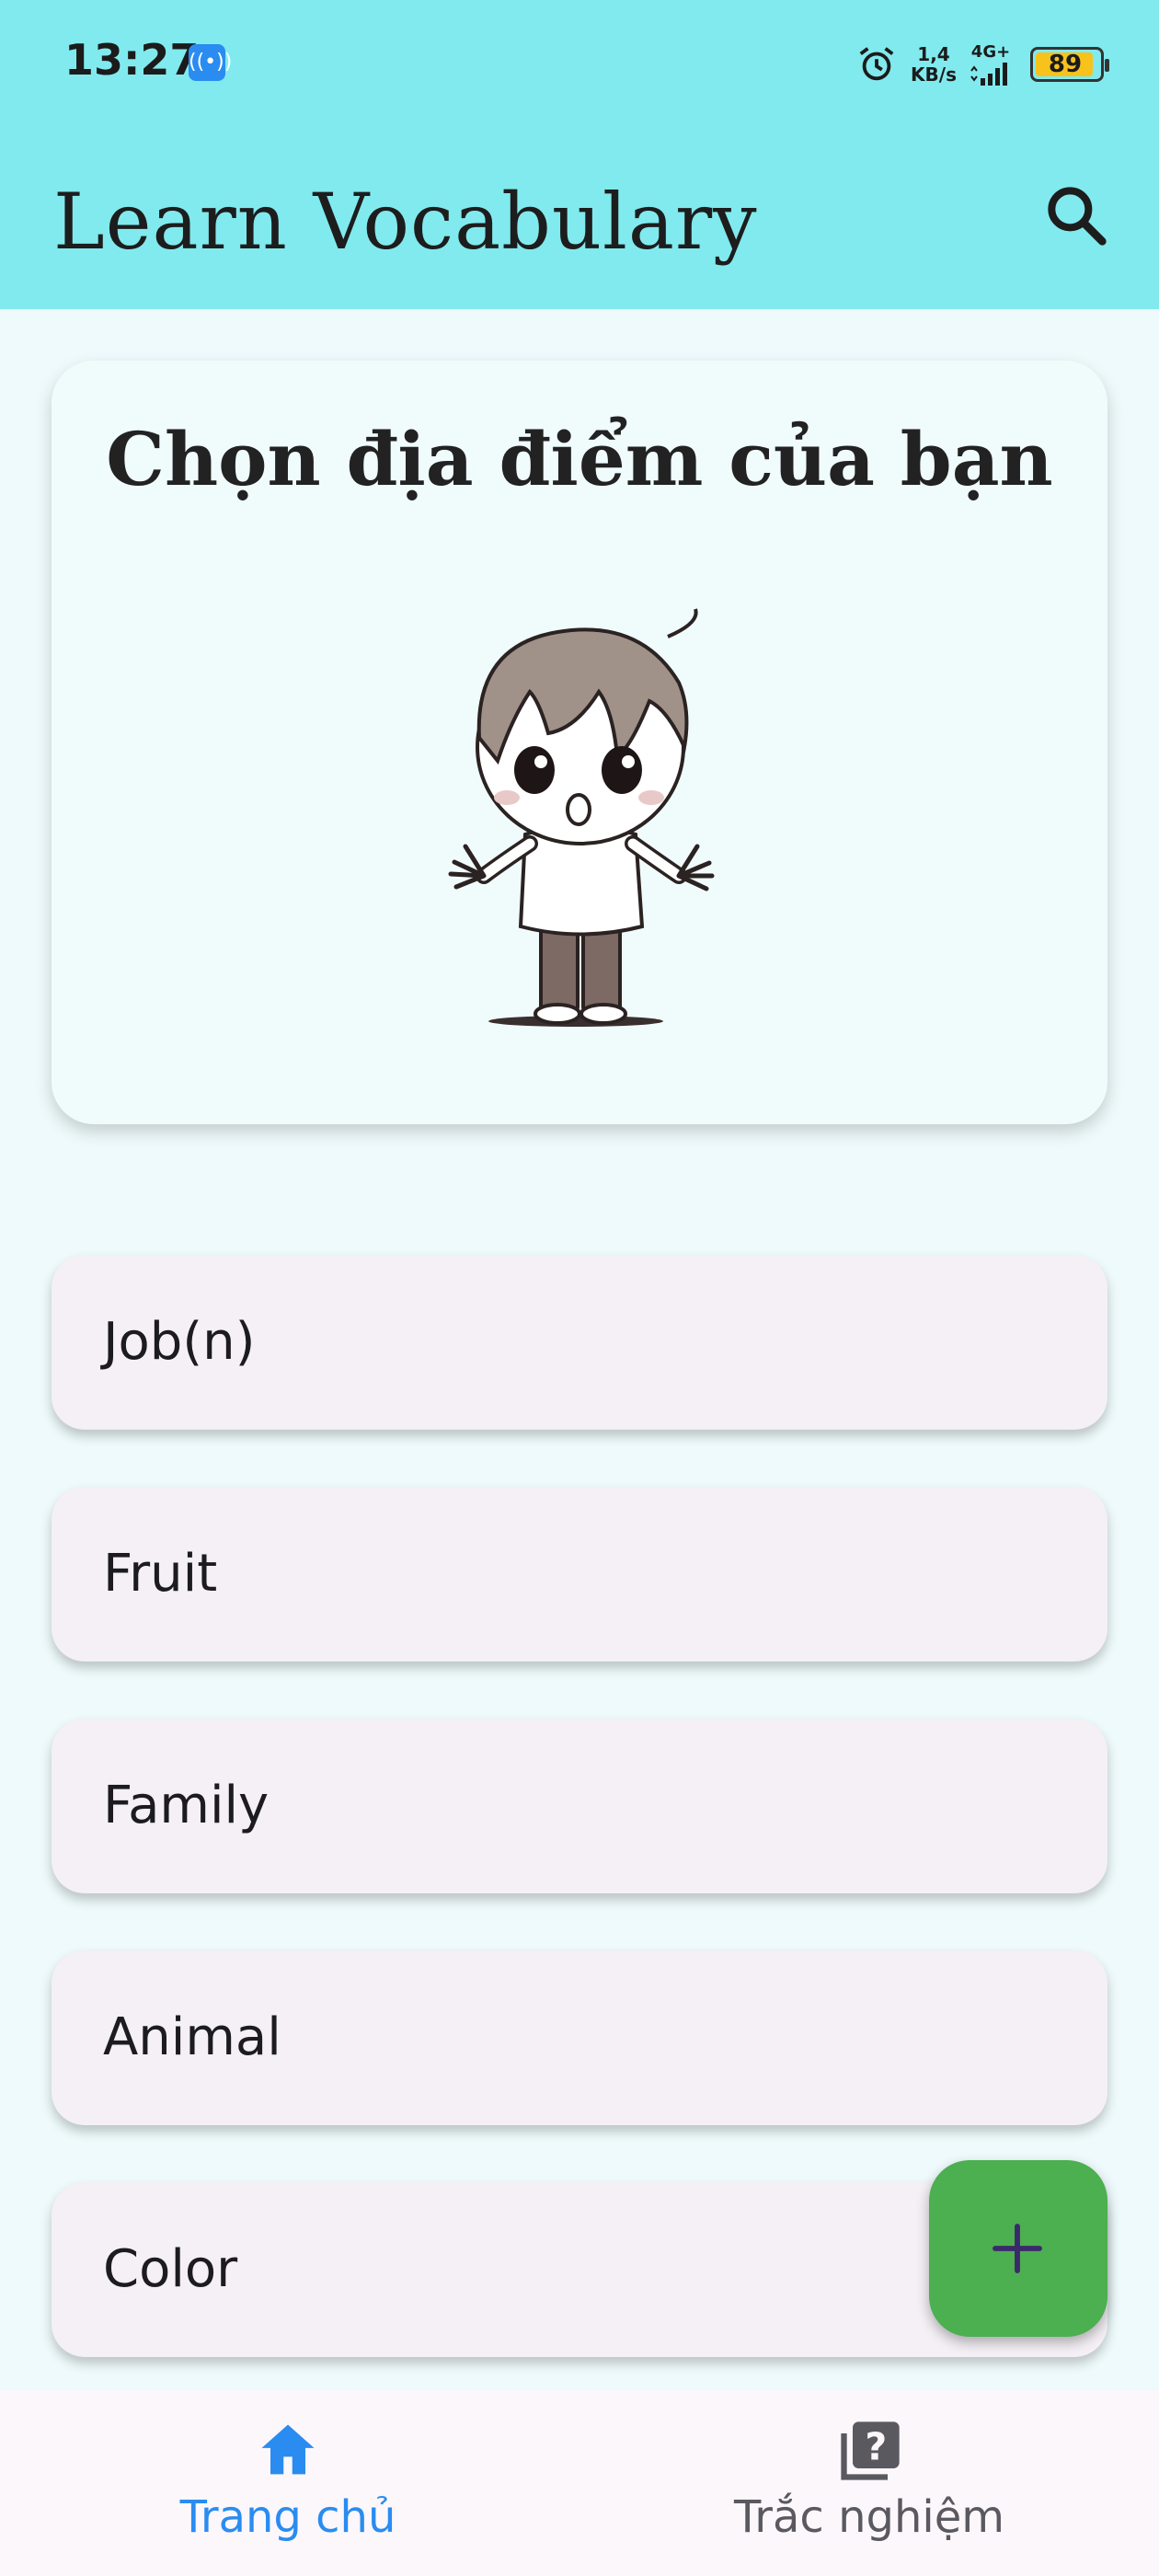  I want to click on nav-label-home: Trang chủ, so click(287, 2517).